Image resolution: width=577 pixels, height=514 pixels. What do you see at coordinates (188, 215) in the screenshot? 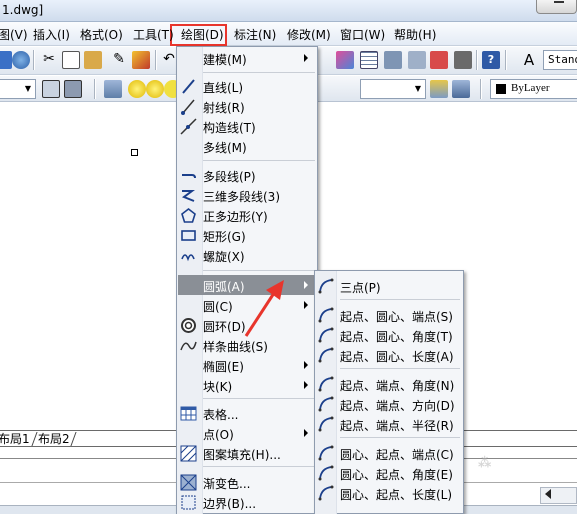
I see `polygon-icon` at bounding box center [188, 215].